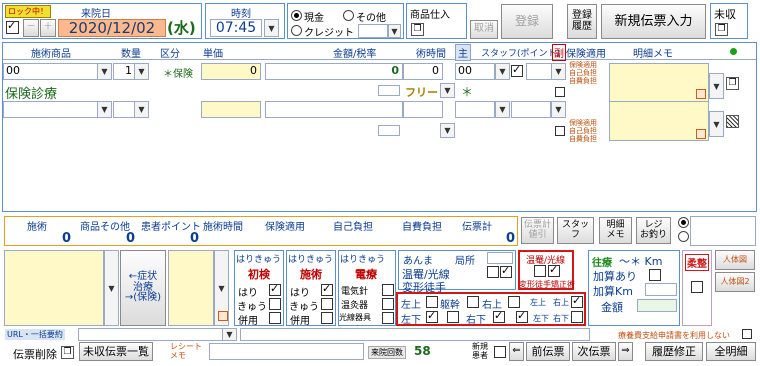 Image resolution: width=760 pixels, height=366 pixels. What do you see at coordinates (625, 351) in the screenshot?
I see `forward-arrow-button: ⇒` at bounding box center [625, 351].